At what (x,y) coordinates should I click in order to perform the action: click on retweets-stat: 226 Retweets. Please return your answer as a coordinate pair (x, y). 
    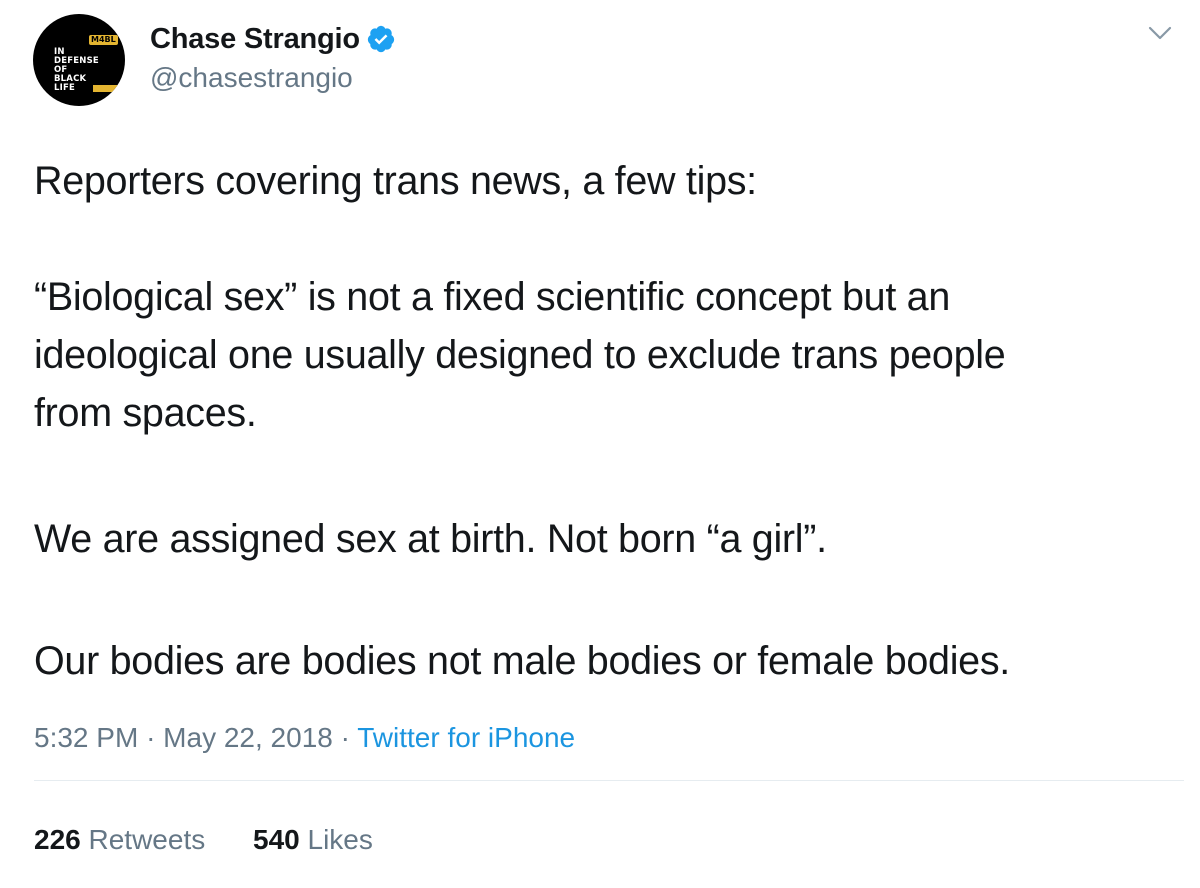
    Looking at the image, I should click on (123, 839).